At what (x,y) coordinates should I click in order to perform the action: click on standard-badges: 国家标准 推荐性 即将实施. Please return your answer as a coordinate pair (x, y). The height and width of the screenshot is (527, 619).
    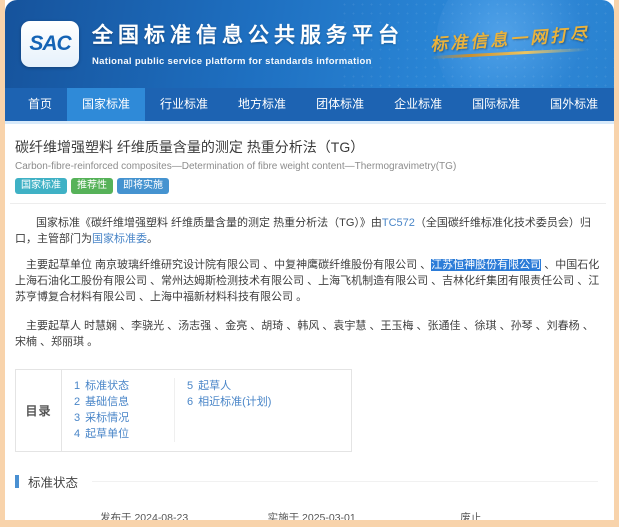
    Looking at the image, I should click on (308, 186).